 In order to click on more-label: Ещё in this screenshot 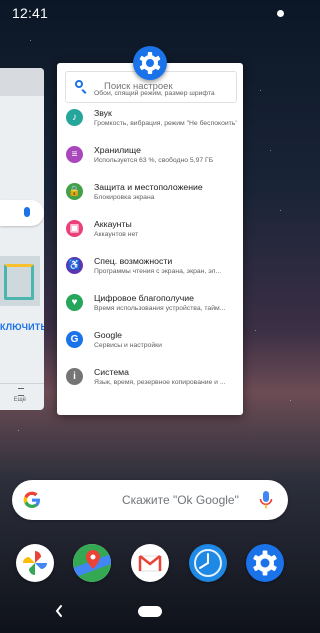, I will do `click(19, 400)`.